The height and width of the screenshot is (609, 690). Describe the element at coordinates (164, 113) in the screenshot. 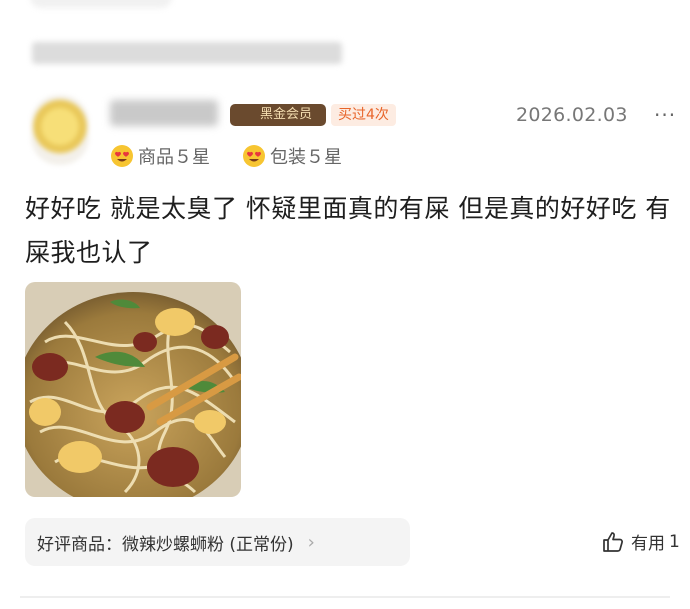

I see `username-obscured` at that location.